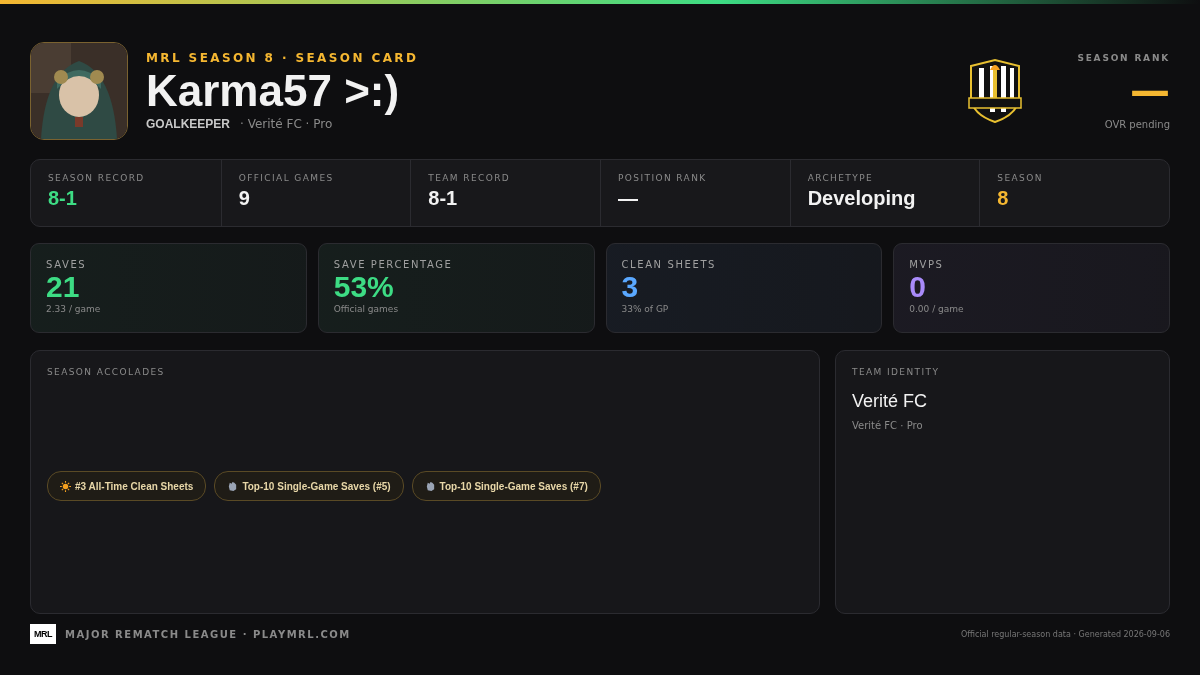 The width and height of the screenshot is (1200, 675). What do you see at coordinates (927, 264) in the screenshot?
I see `stat-label: MVPS` at bounding box center [927, 264].